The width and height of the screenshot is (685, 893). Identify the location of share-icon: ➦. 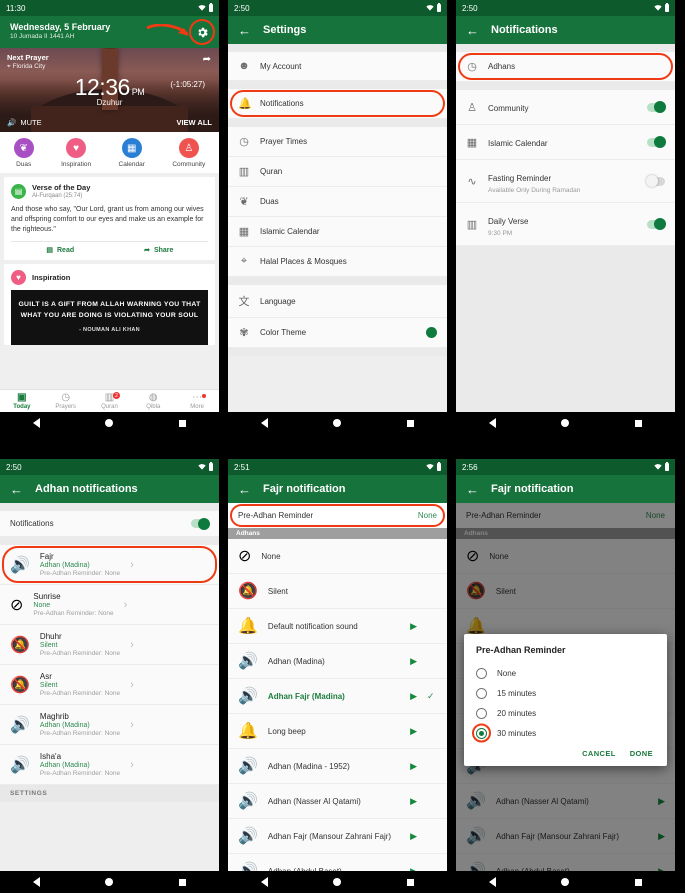
(207, 59).